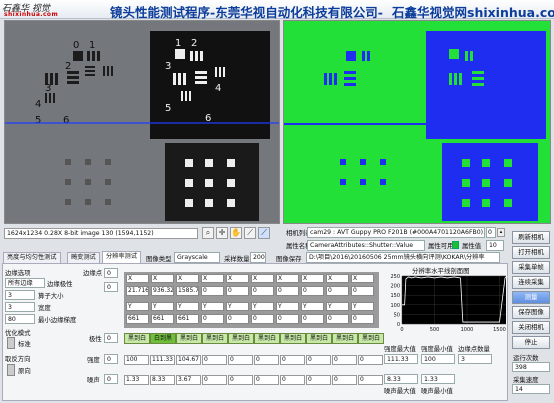  Describe the element at coordinates (11, 343) in the screenshot. I see `optimize-toggle` at that location.